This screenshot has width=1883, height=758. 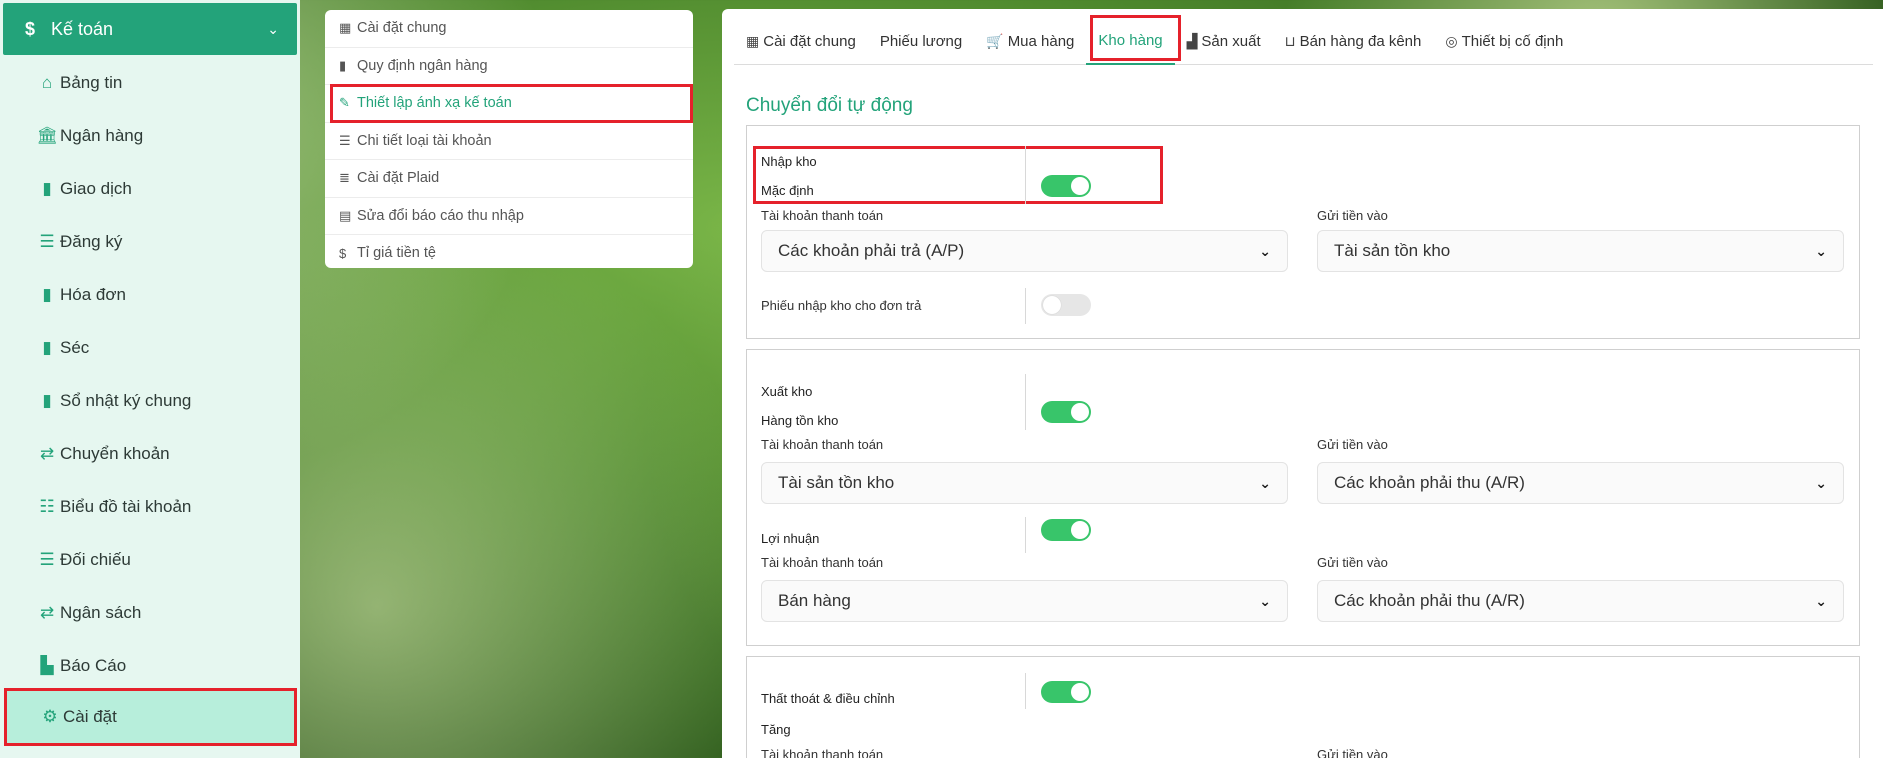 What do you see at coordinates (1066, 186) in the screenshot?
I see `default-toggle` at bounding box center [1066, 186].